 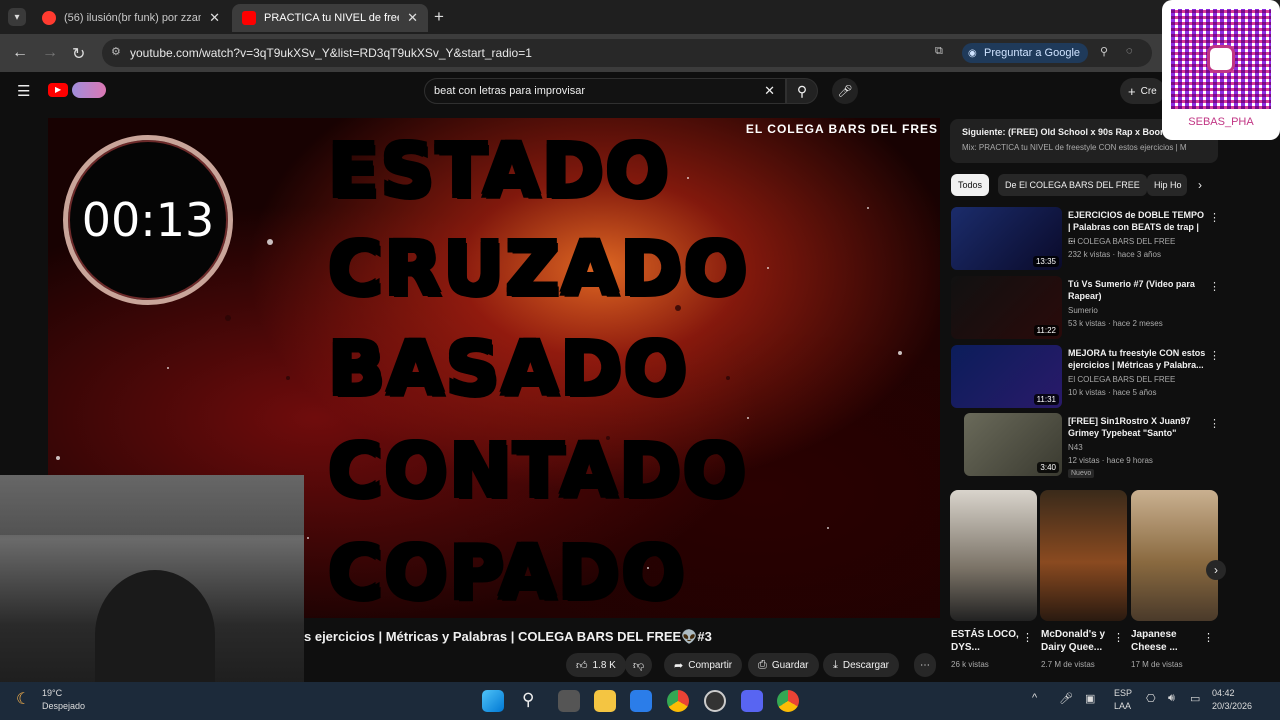 I want to click on clear-search-icon: ✕, so click(x=769, y=91).